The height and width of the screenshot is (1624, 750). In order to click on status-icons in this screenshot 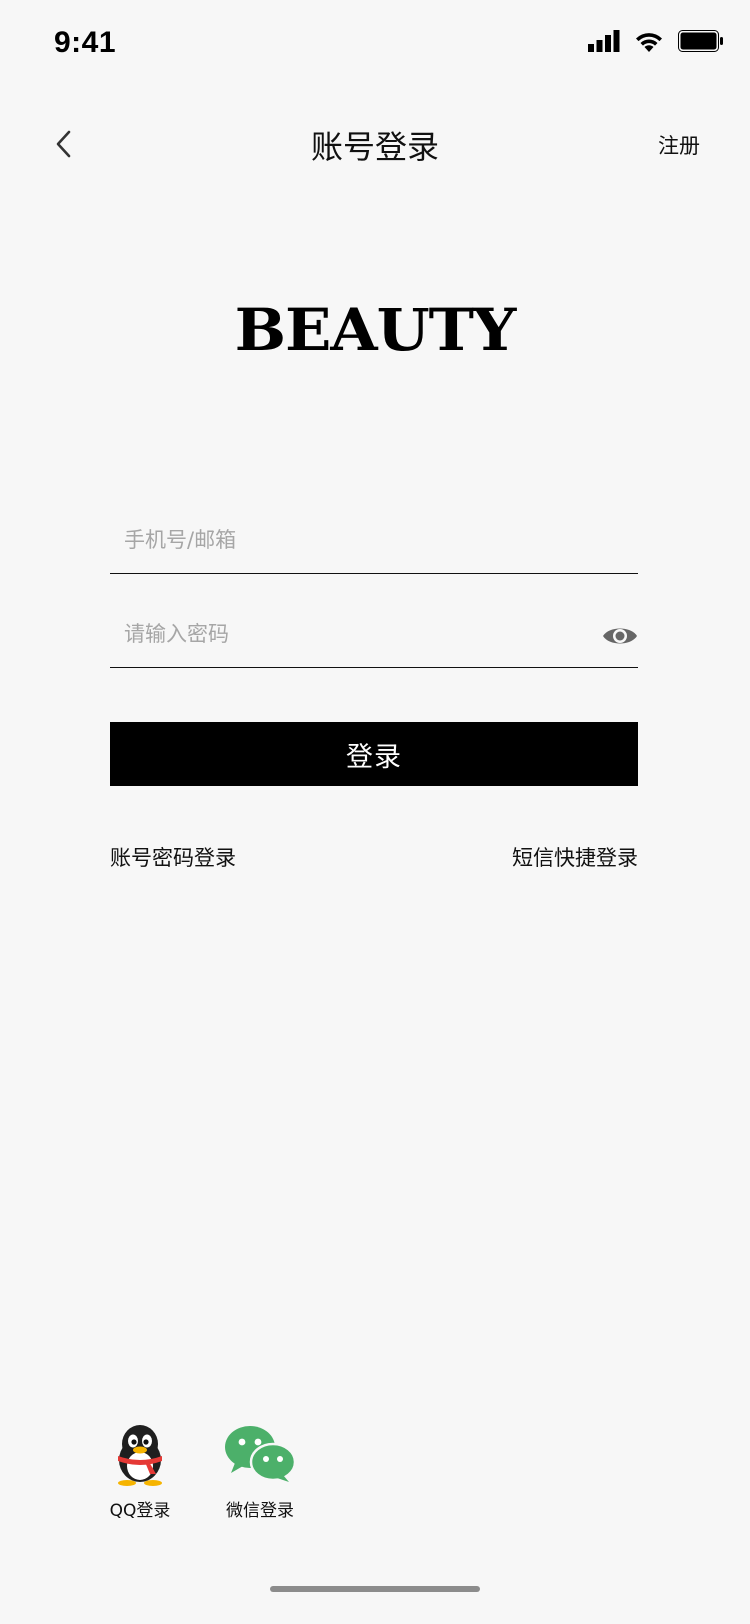, I will do `click(656, 41)`.